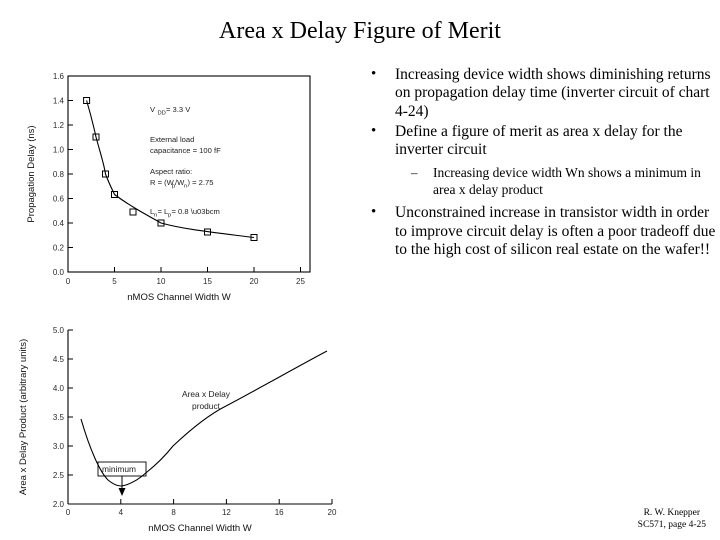  Describe the element at coordinates (59, 272) in the screenshot. I see `svg-text: 0.0` at that location.